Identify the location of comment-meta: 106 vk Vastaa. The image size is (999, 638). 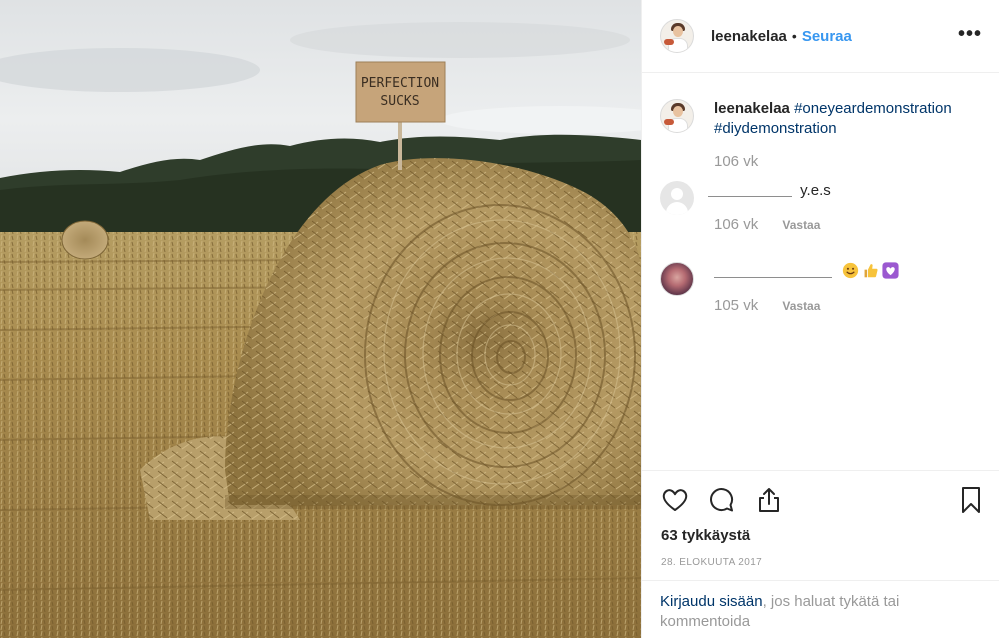
(767, 224).